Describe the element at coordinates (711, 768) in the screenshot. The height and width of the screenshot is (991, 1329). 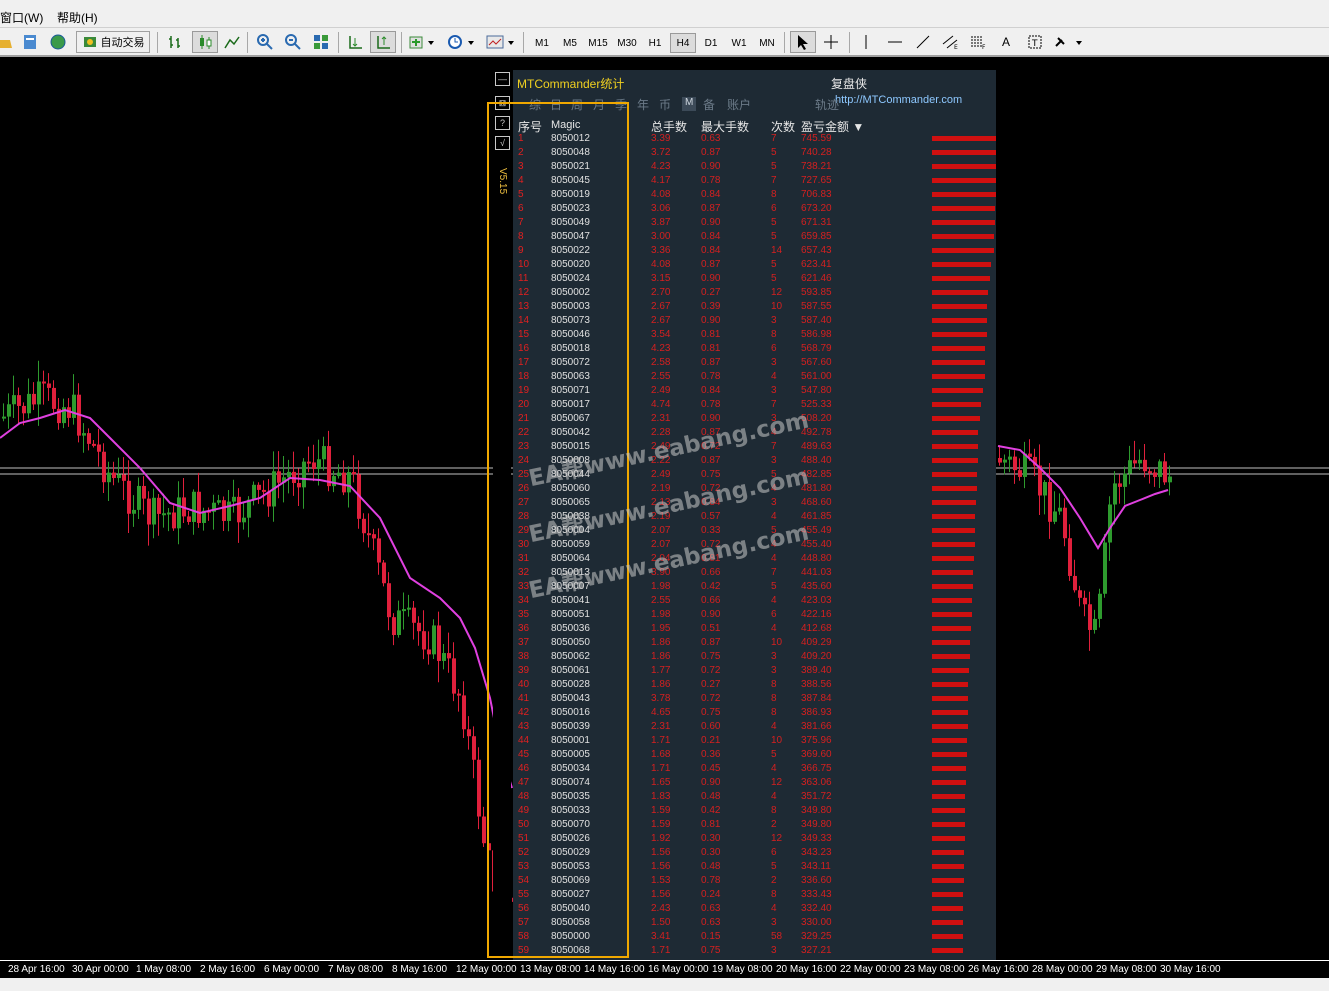
I see `row-max-lots: 0.45` at that location.